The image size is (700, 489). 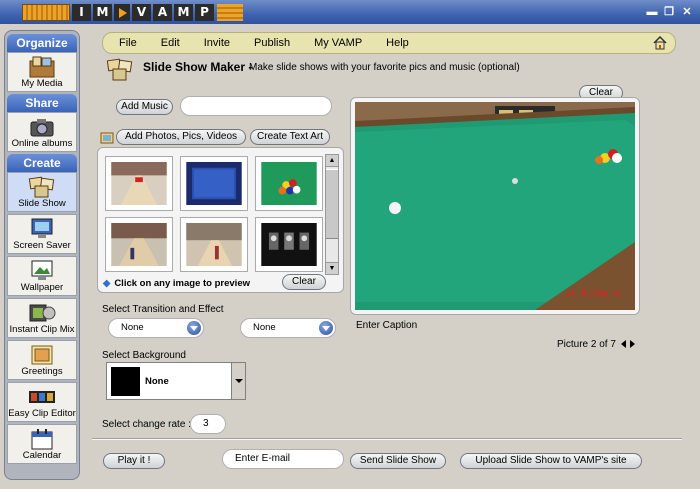 I want to click on camera-icon, so click(x=42, y=128).